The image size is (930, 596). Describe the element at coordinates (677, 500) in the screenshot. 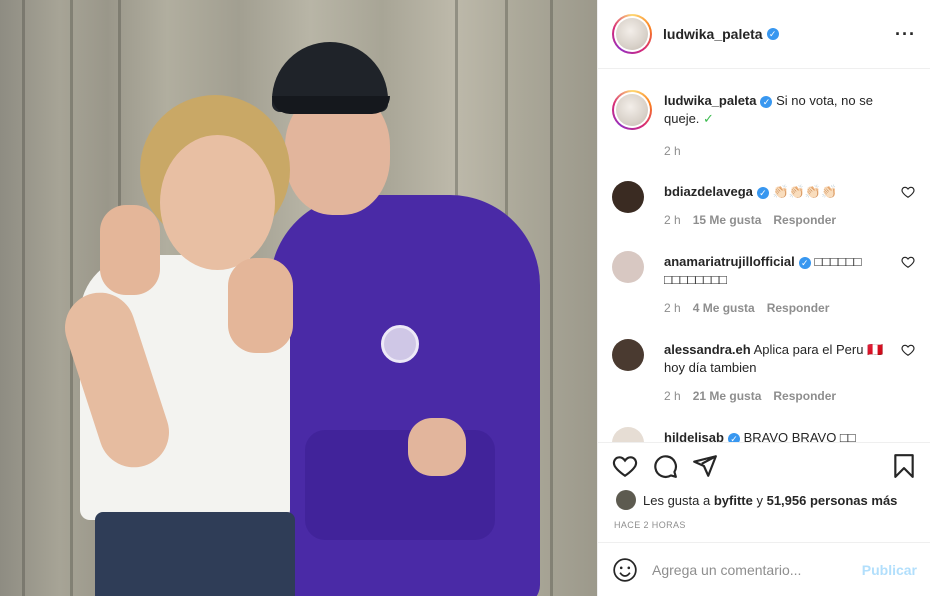

I see `likes-prefix: Les gusta a` at that location.